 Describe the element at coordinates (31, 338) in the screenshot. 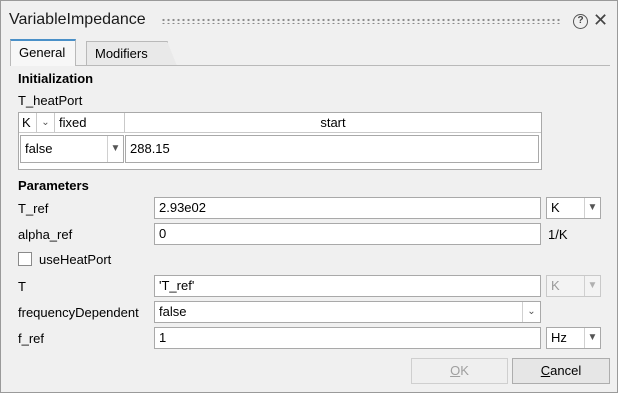

I see `f-ref-label: f_ref` at that location.